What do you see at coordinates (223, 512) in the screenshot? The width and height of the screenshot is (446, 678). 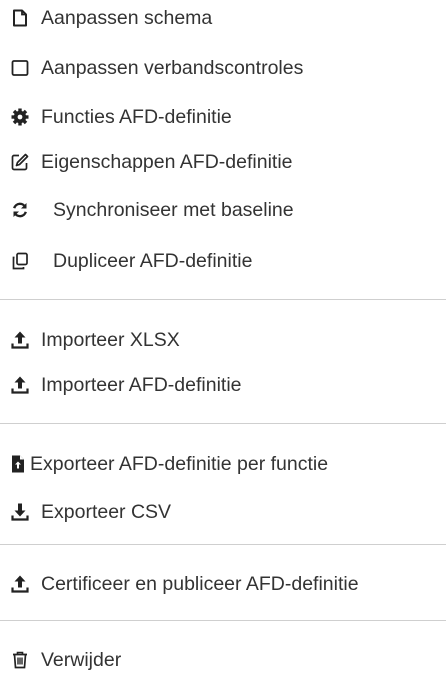 I see `menu-item-exporteer-csv: Exporteer CSV` at bounding box center [223, 512].